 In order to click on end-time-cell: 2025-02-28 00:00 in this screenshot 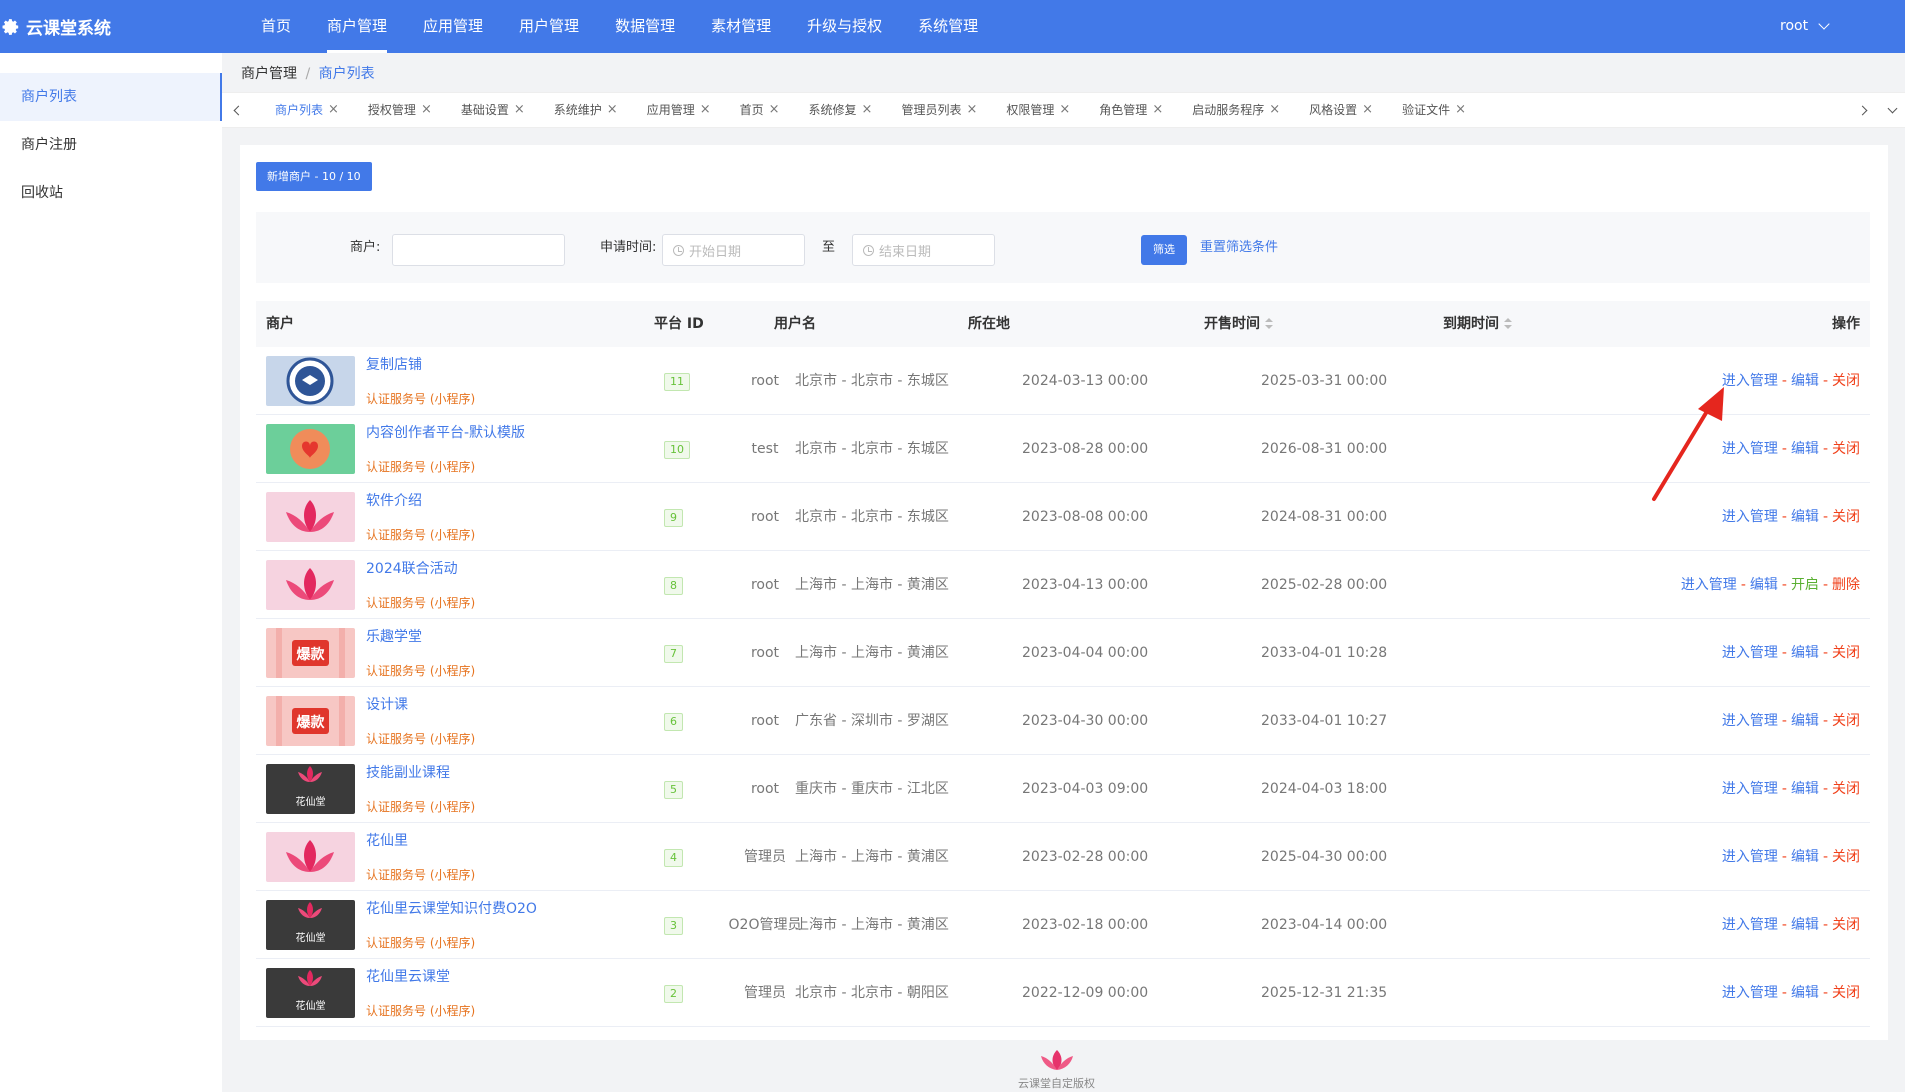, I will do `click(1324, 585)`.